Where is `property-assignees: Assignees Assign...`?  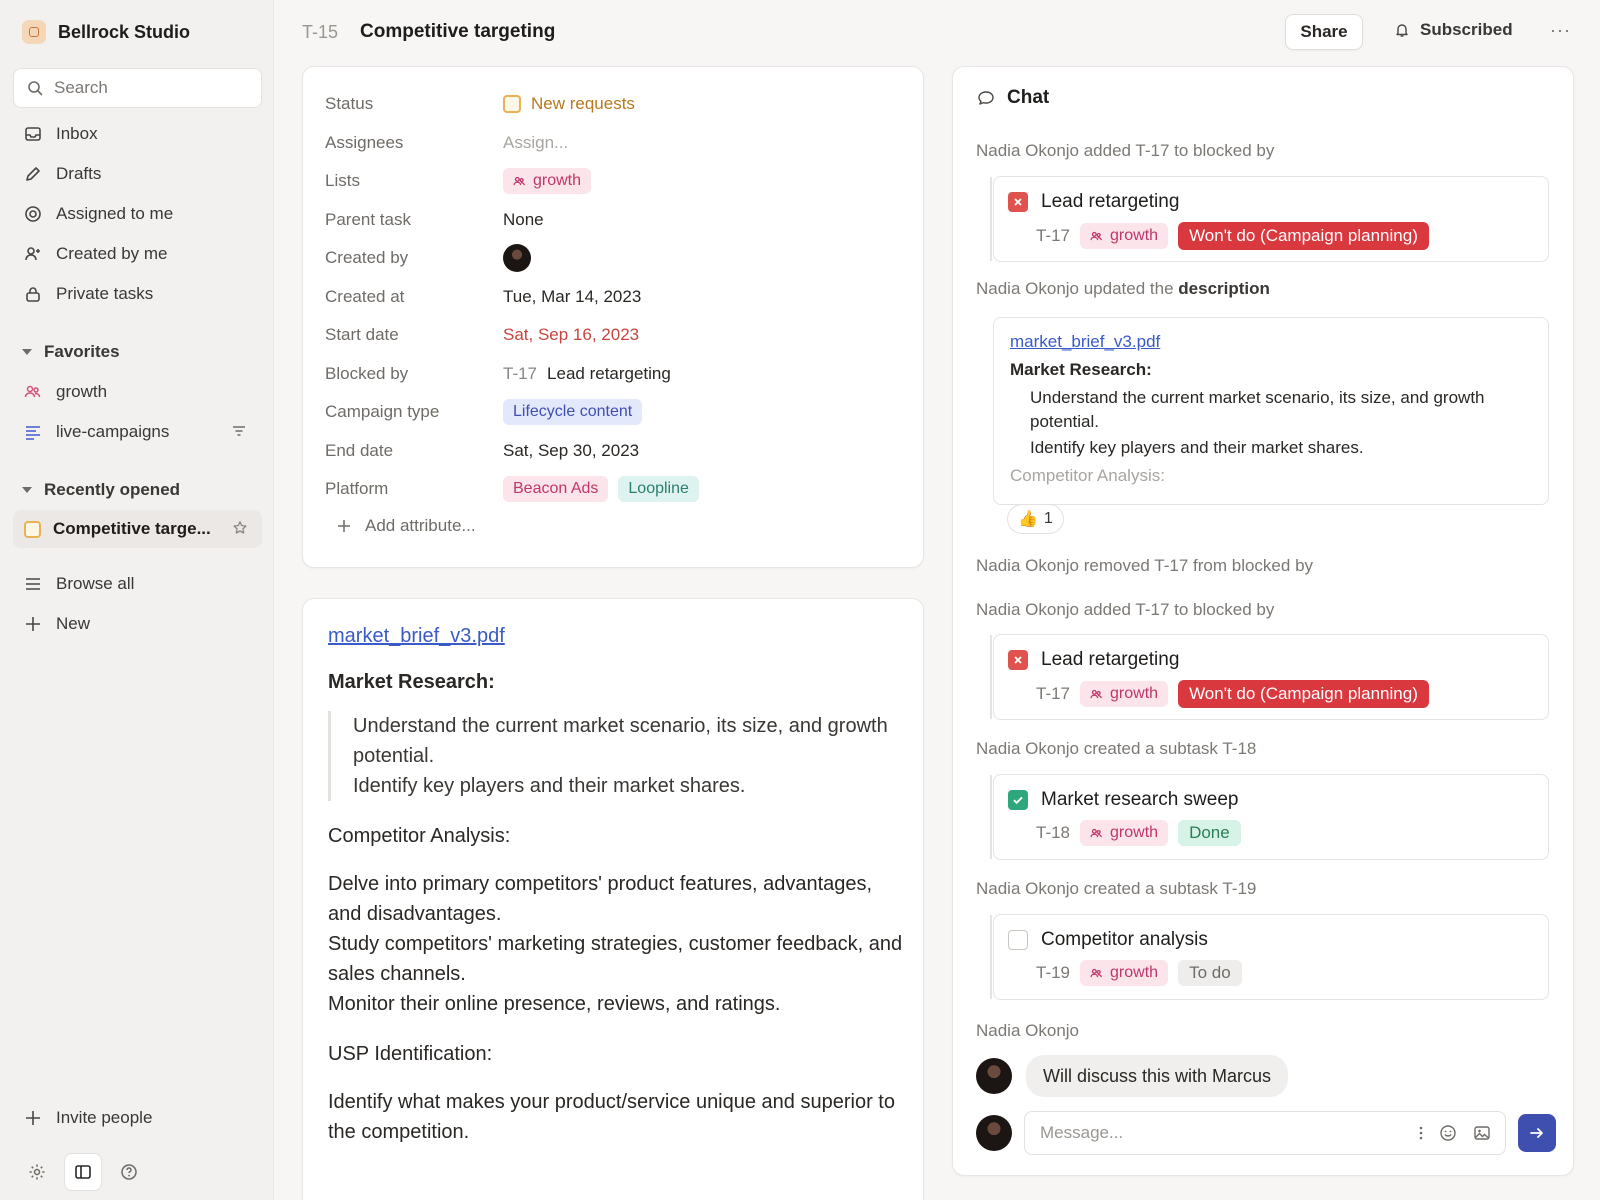
property-assignees: Assignees Assign... is located at coordinates (615, 143).